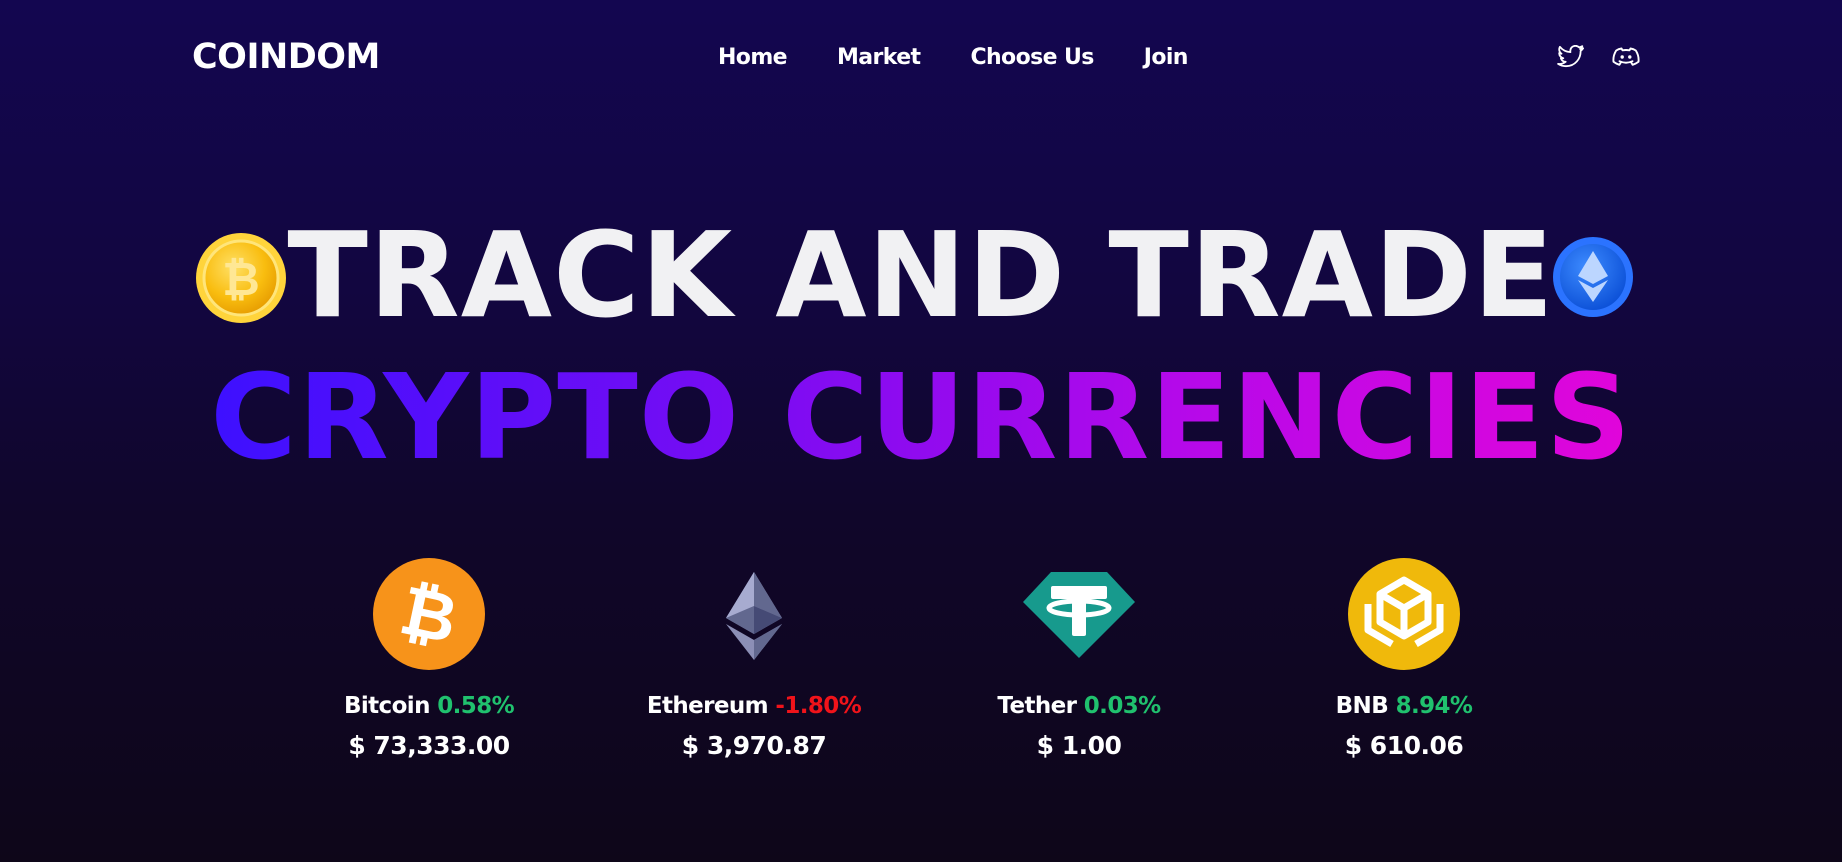  Describe the element at coordinates (387, 706) in the screenshot. I see `coin-name: Bitcoin` at that location.